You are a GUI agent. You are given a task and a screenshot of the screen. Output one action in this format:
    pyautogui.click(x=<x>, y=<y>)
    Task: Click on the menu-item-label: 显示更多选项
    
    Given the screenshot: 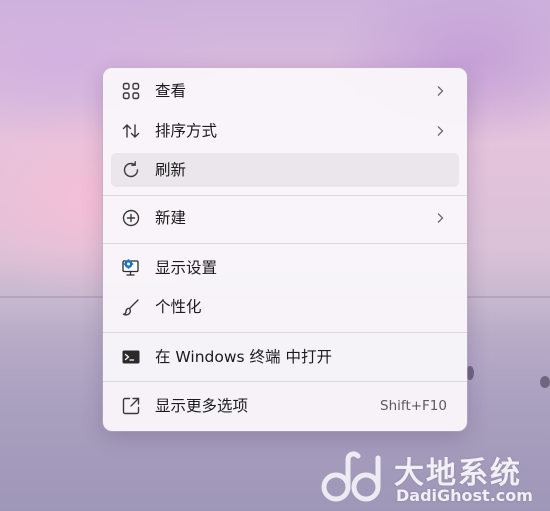 What is the action you would take?
    pyautogui.click(x=202, y=406)
    